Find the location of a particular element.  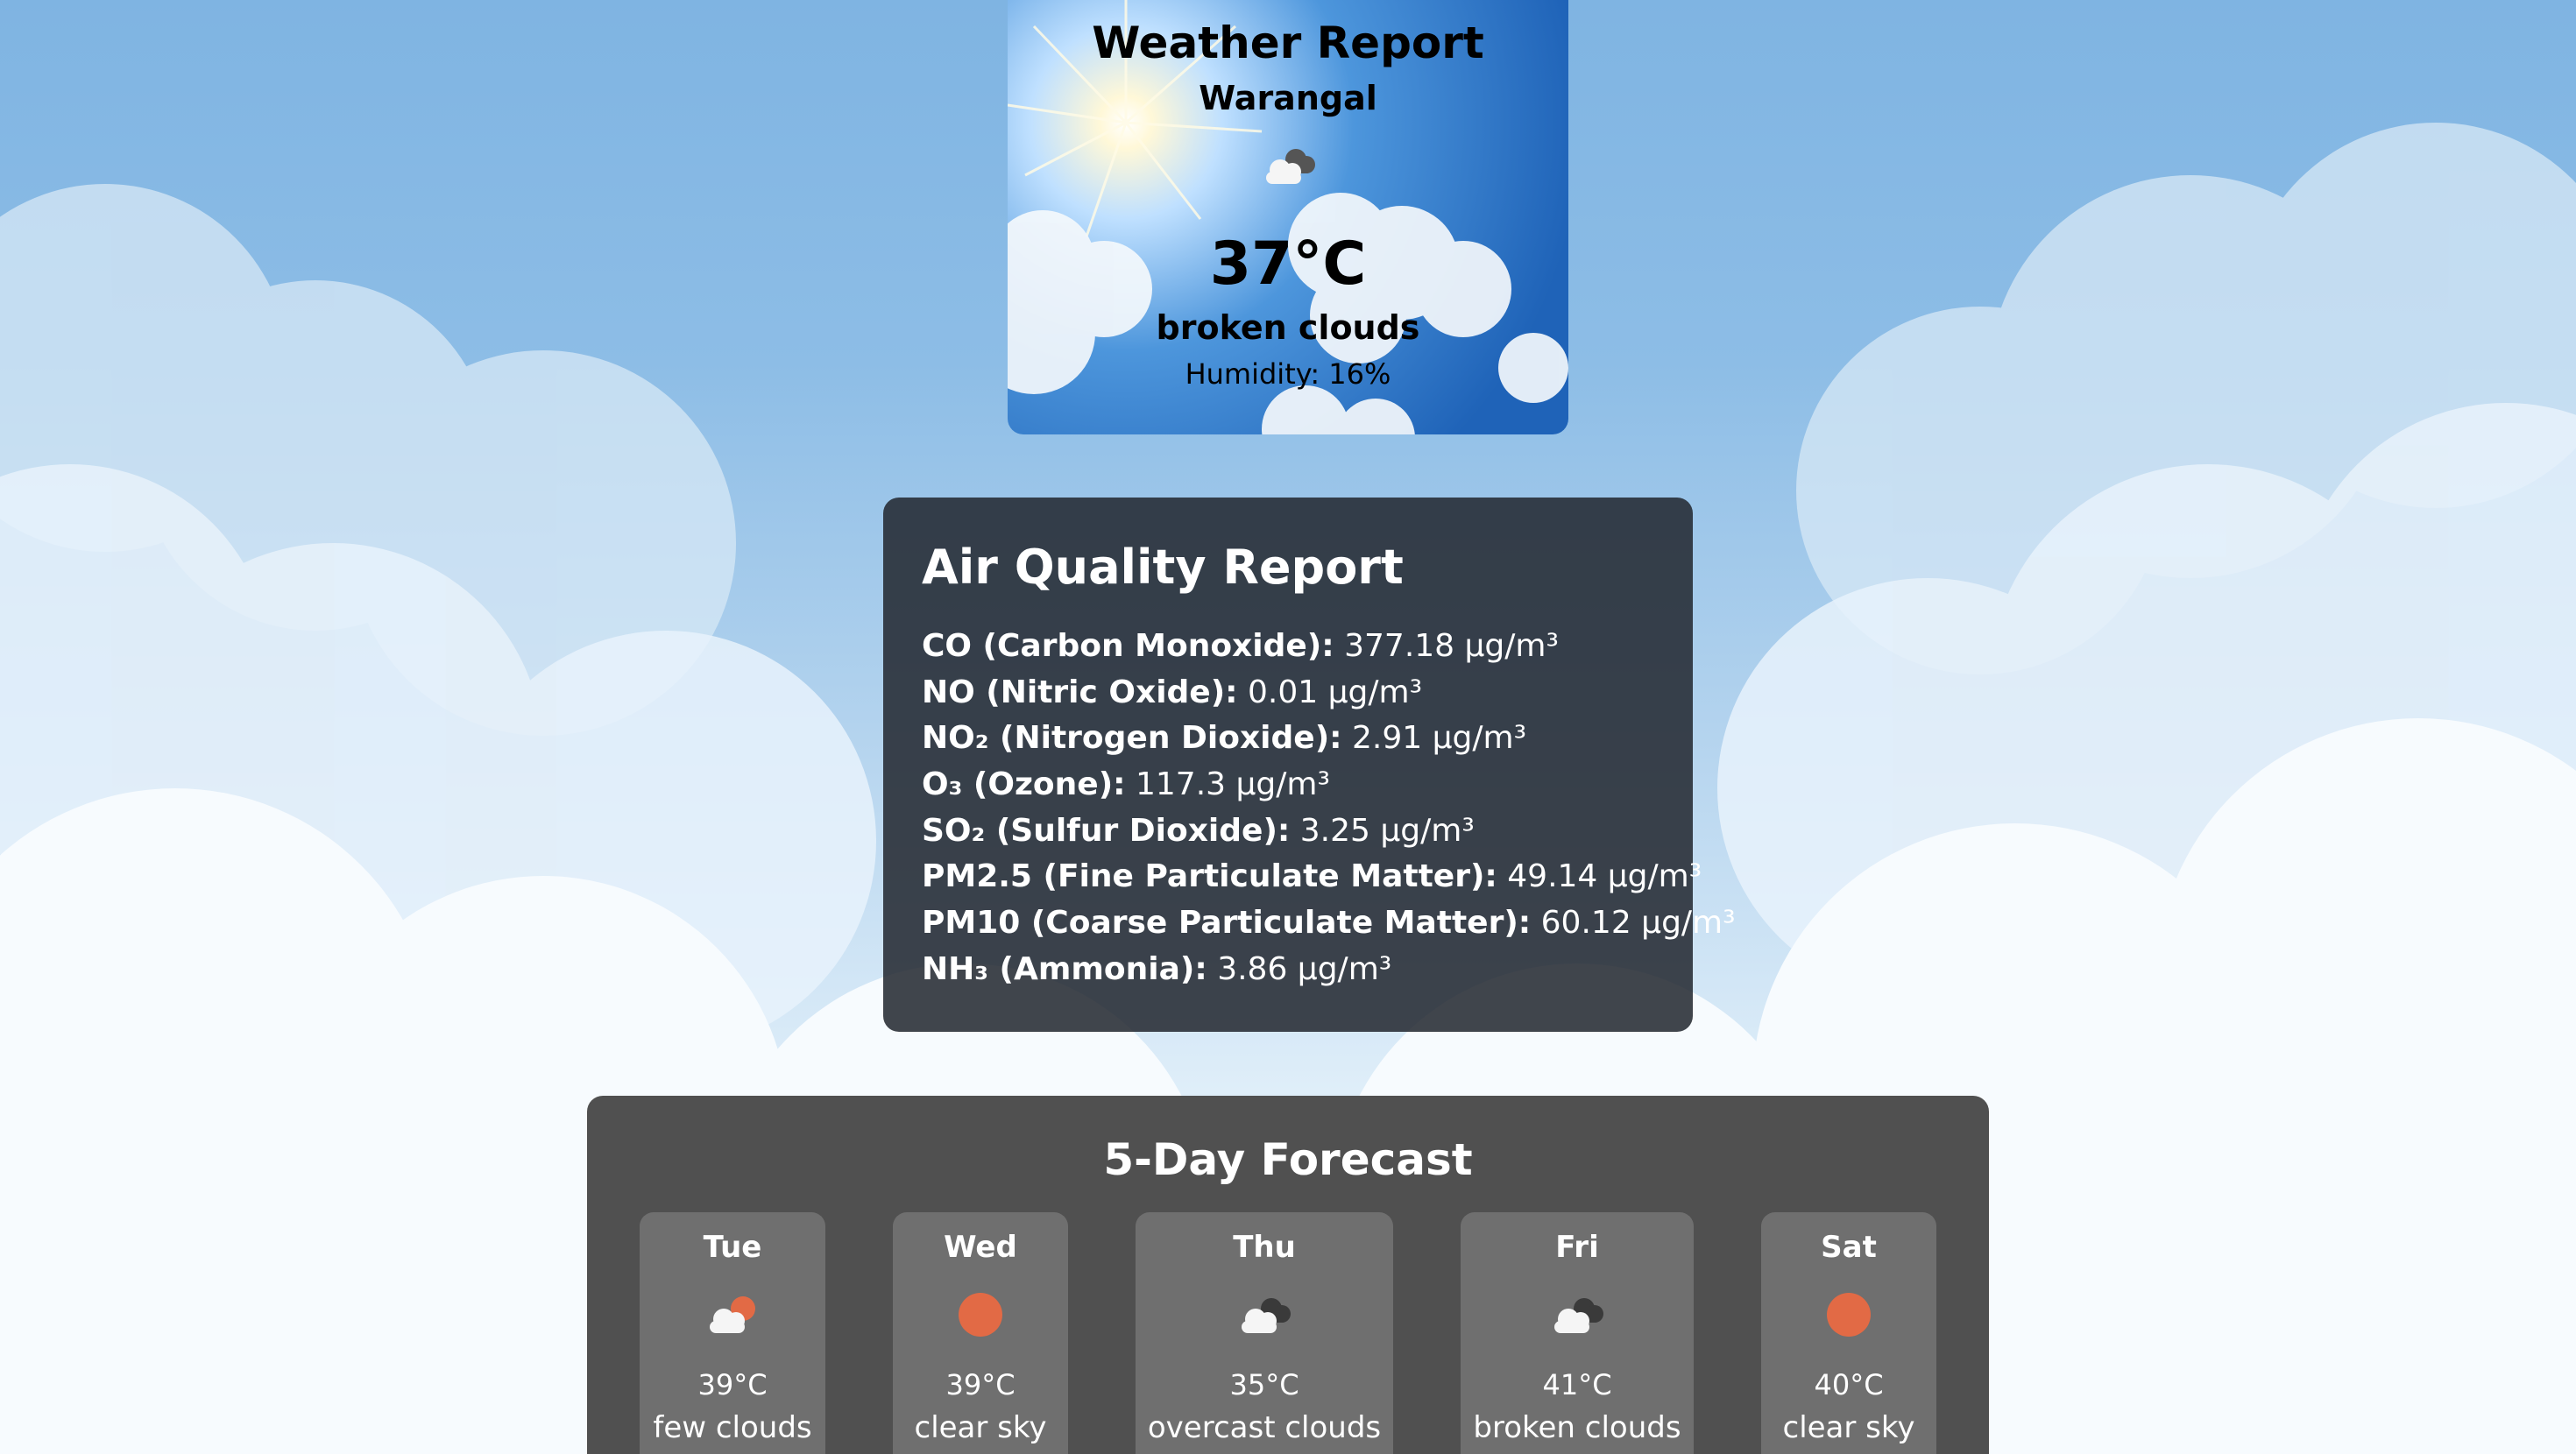

aq-label: NH₃ (Ammonia): is located at coordinates (1064, 968).